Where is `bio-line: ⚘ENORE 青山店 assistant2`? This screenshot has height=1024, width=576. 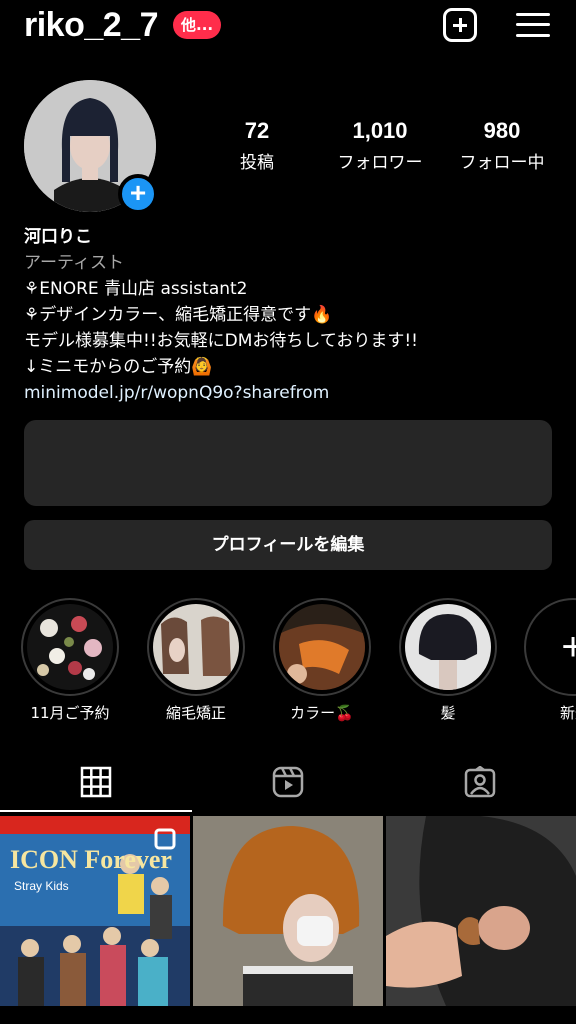 bio-line: ⚘ENORE 青山店 assistant2 is located at coordinates (136, 289).